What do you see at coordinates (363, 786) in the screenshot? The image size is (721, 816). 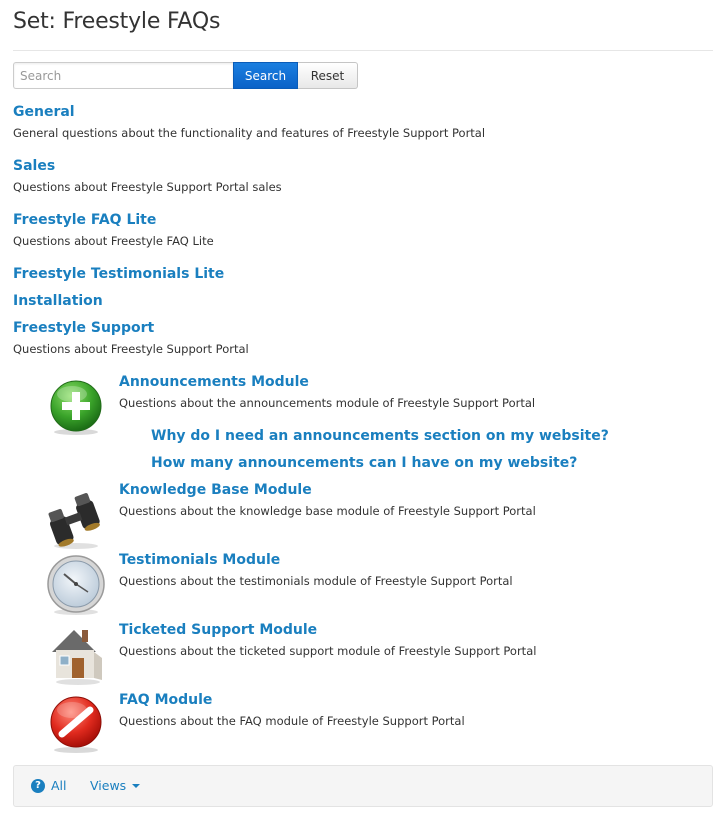 I see `footer-toolbar: ? All Views` at bounding box center [363, 786].